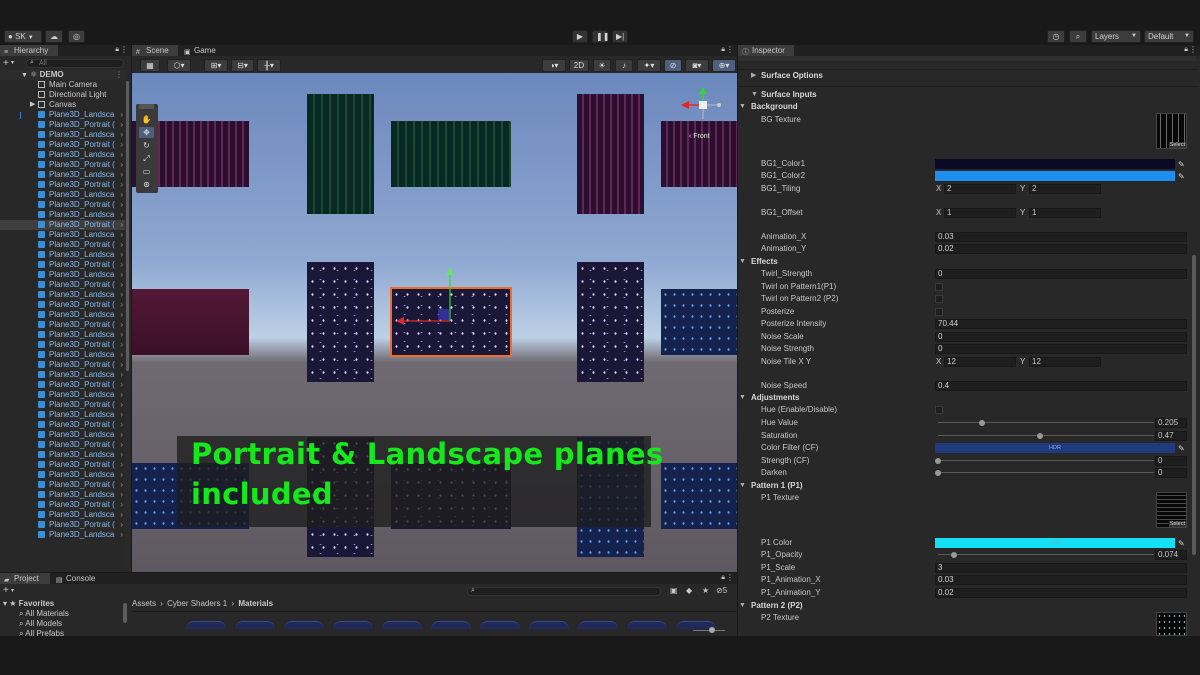  What do you see at coordinates (564, 591) in the screenshot?
I see `project-search-input: ⌕` at bounding box center [564, 591].